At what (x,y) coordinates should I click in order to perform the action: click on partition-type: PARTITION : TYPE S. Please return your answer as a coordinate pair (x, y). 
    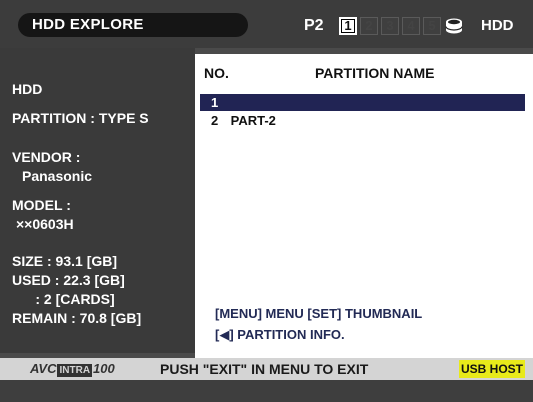
    Looking at the image, I should click on (80, 118).